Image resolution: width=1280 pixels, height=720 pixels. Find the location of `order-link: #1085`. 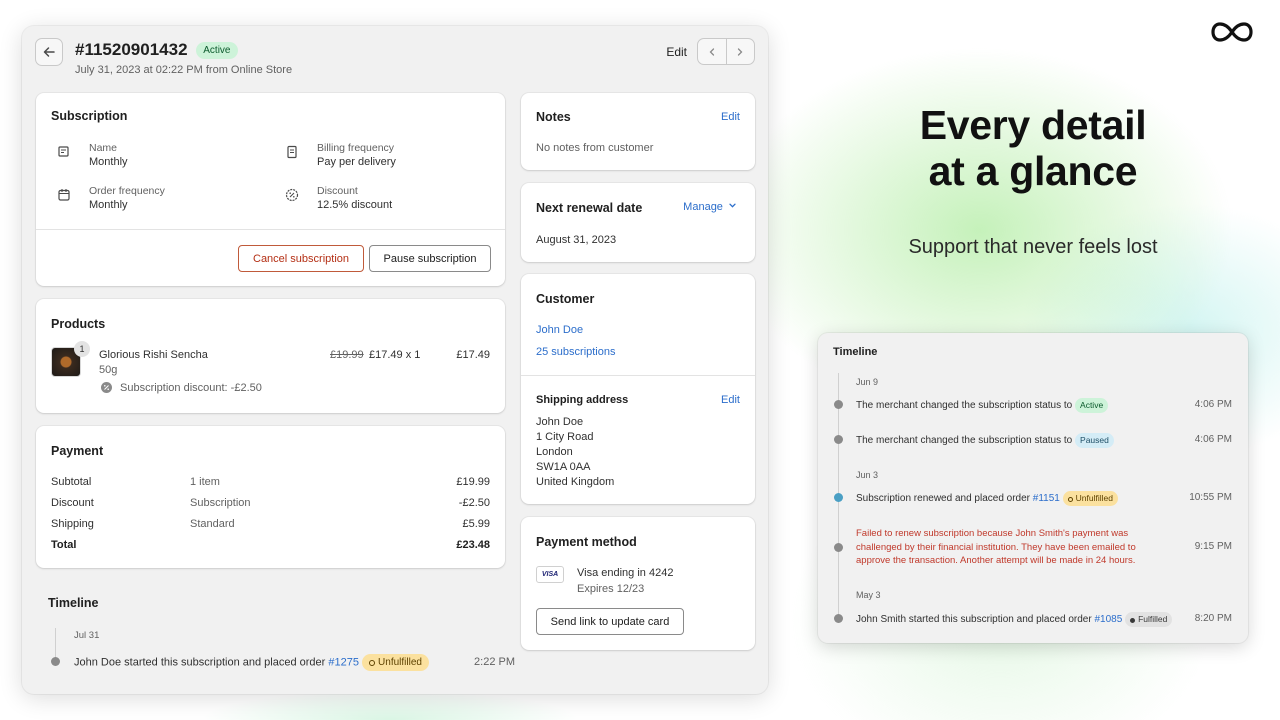

order-link: #1085 is located at coordinates (1108, 619).